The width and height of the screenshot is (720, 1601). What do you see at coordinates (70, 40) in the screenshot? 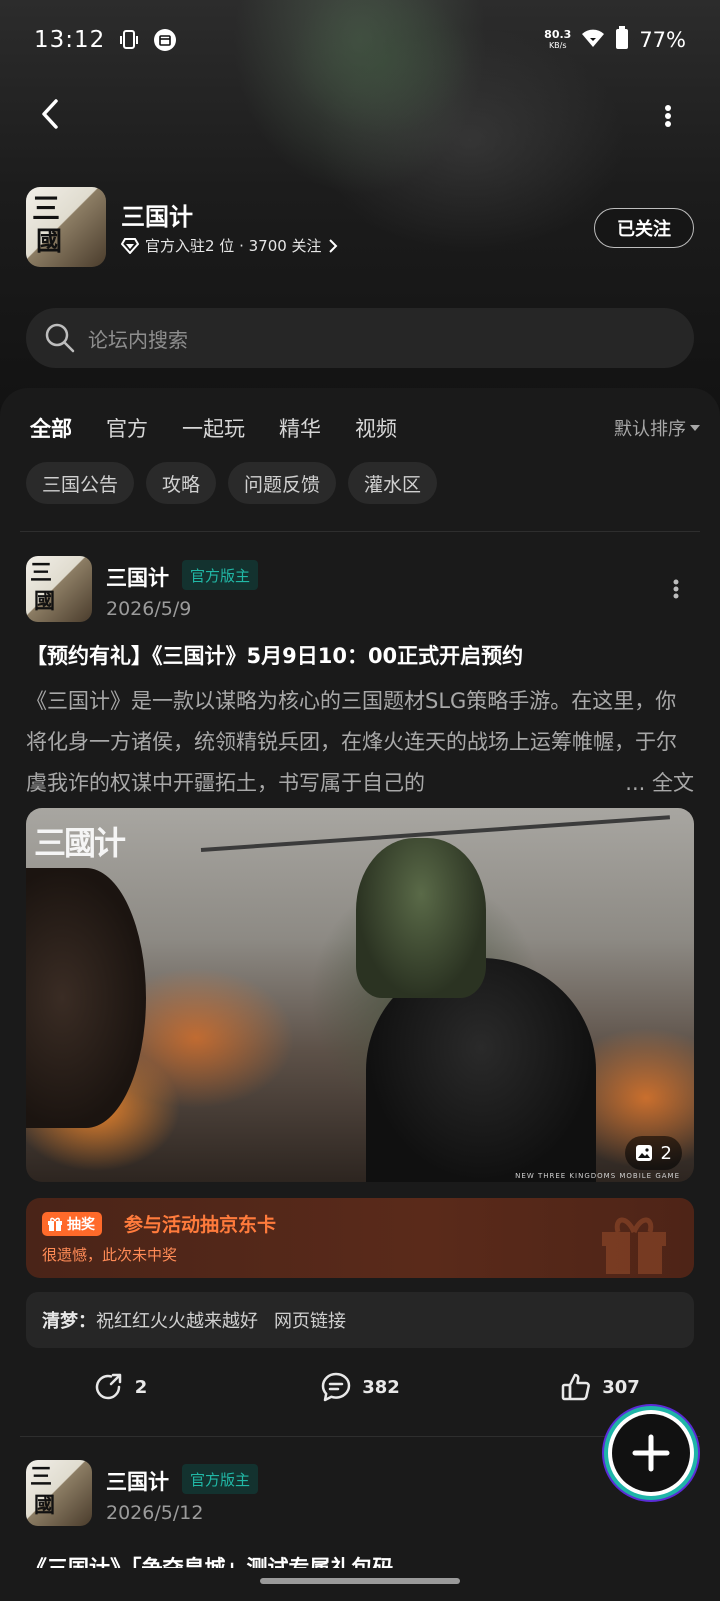
I see `status-time: 13:12` at bounding box center [70, 40].